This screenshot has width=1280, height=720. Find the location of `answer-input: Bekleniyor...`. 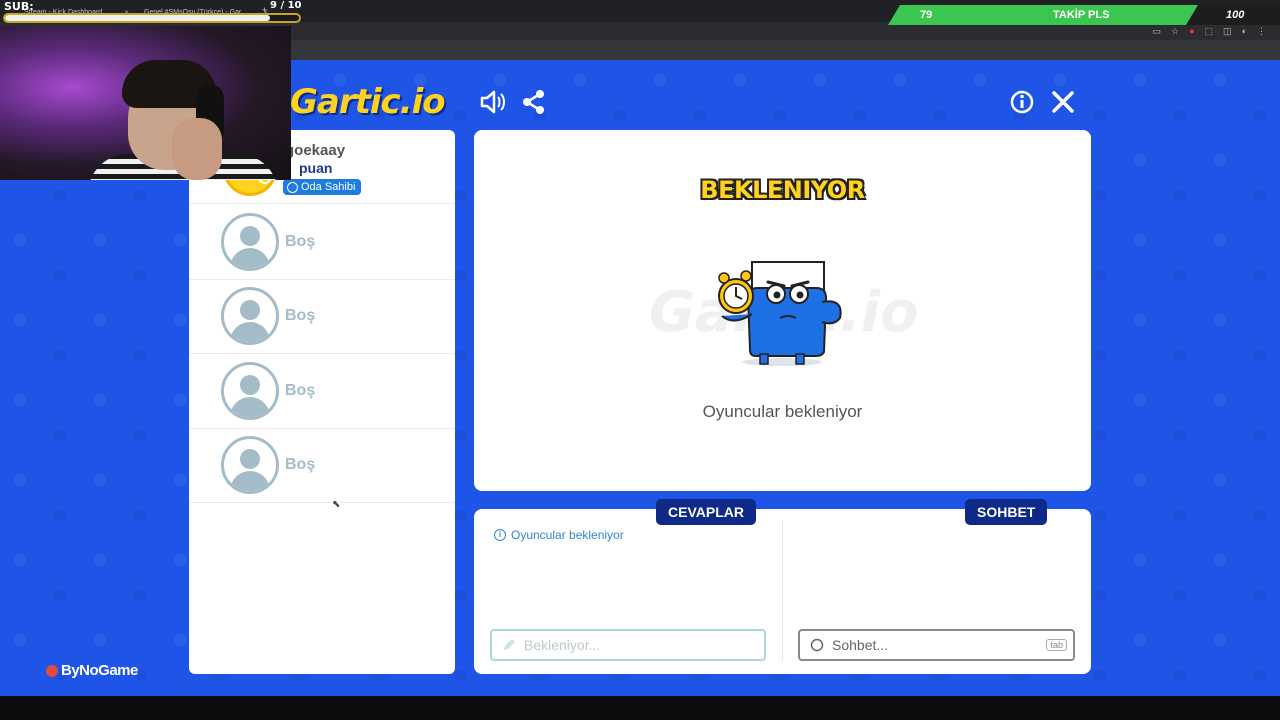

answer-input: Bekleniyor... is located at coordinates (628, 645).